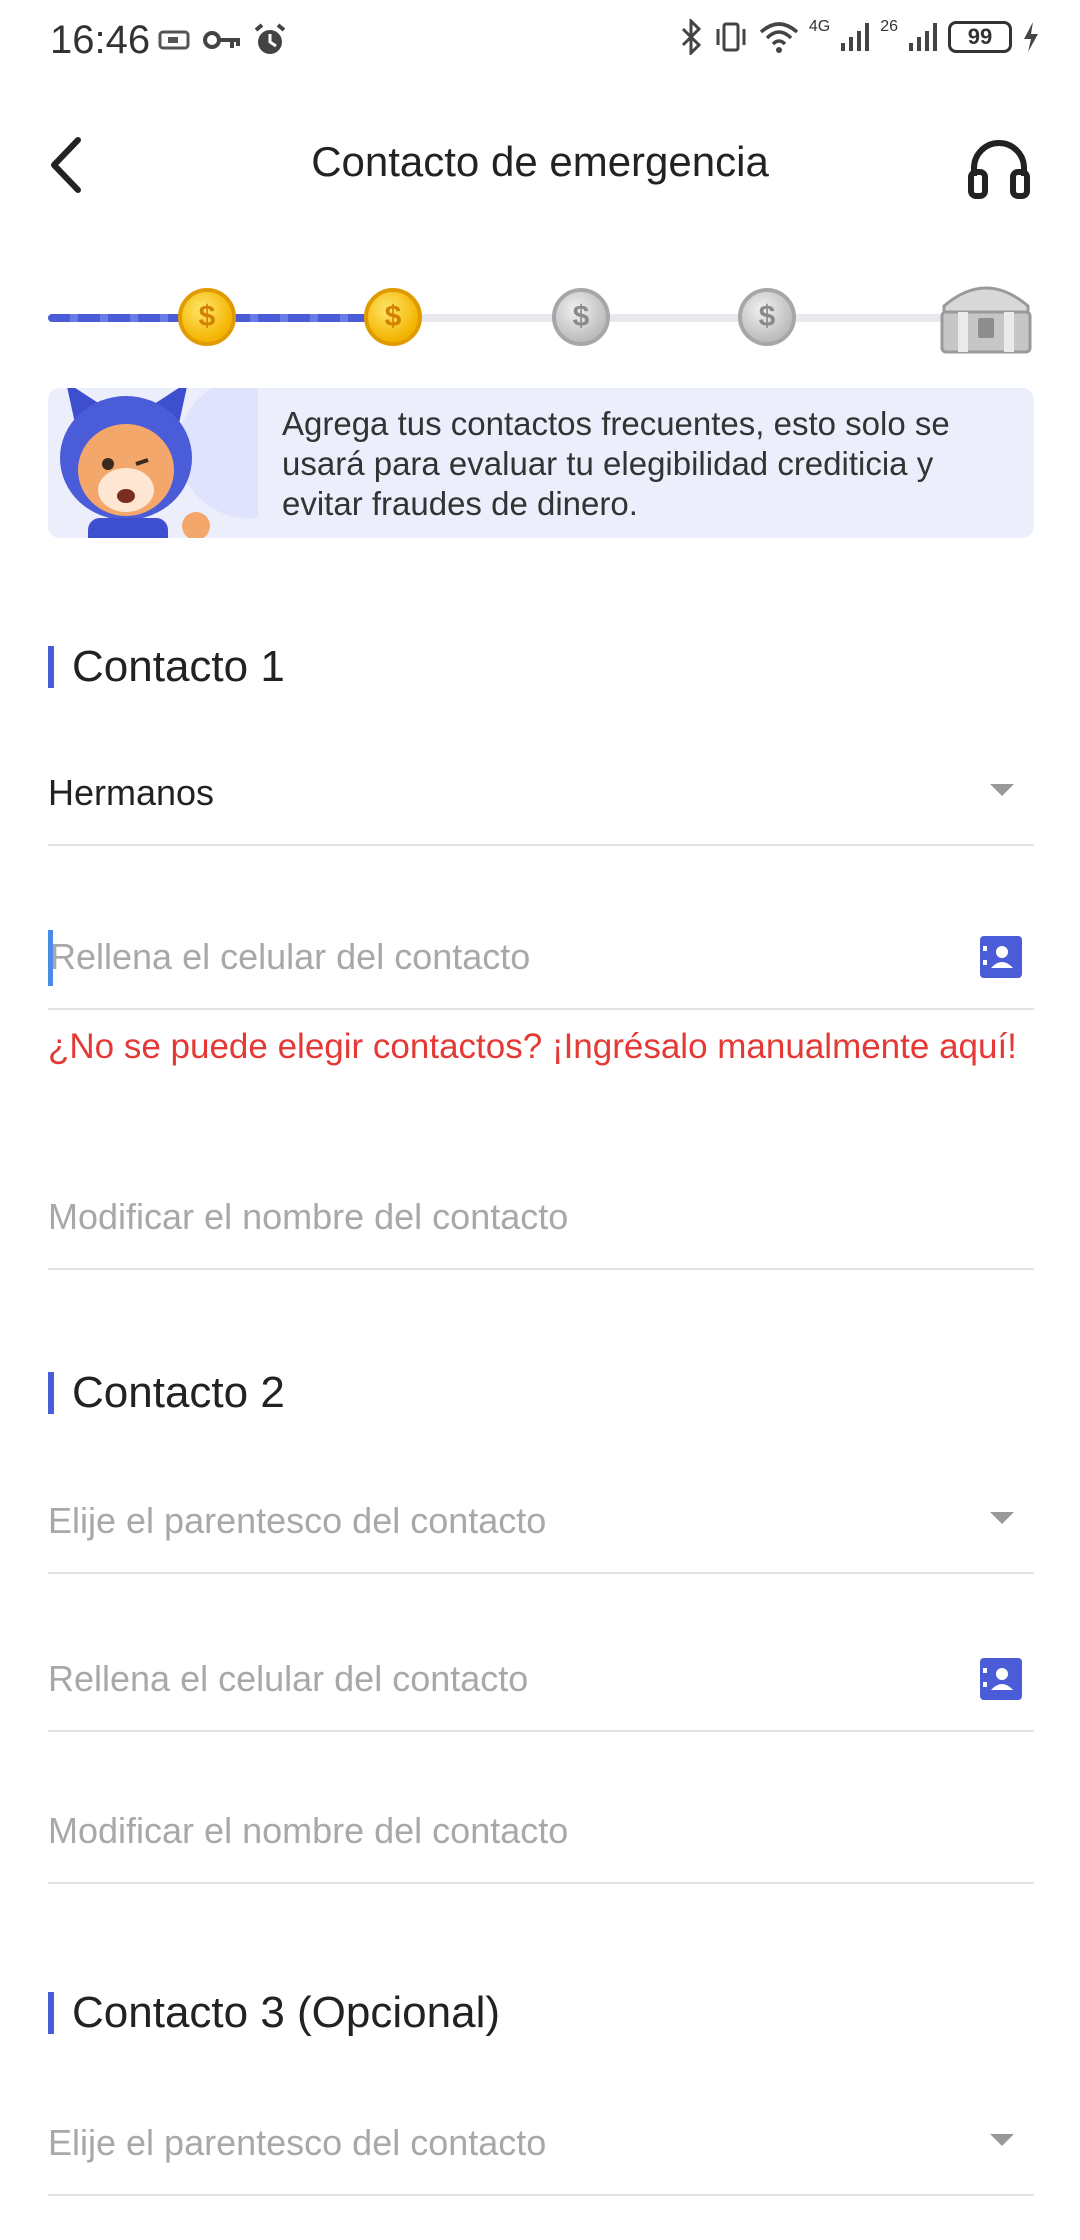  Describe the element at coordinates (308, 1830) in the screenshot. I see `contact2-name-placeholder: Modificar el nombre del contacto` at that location.